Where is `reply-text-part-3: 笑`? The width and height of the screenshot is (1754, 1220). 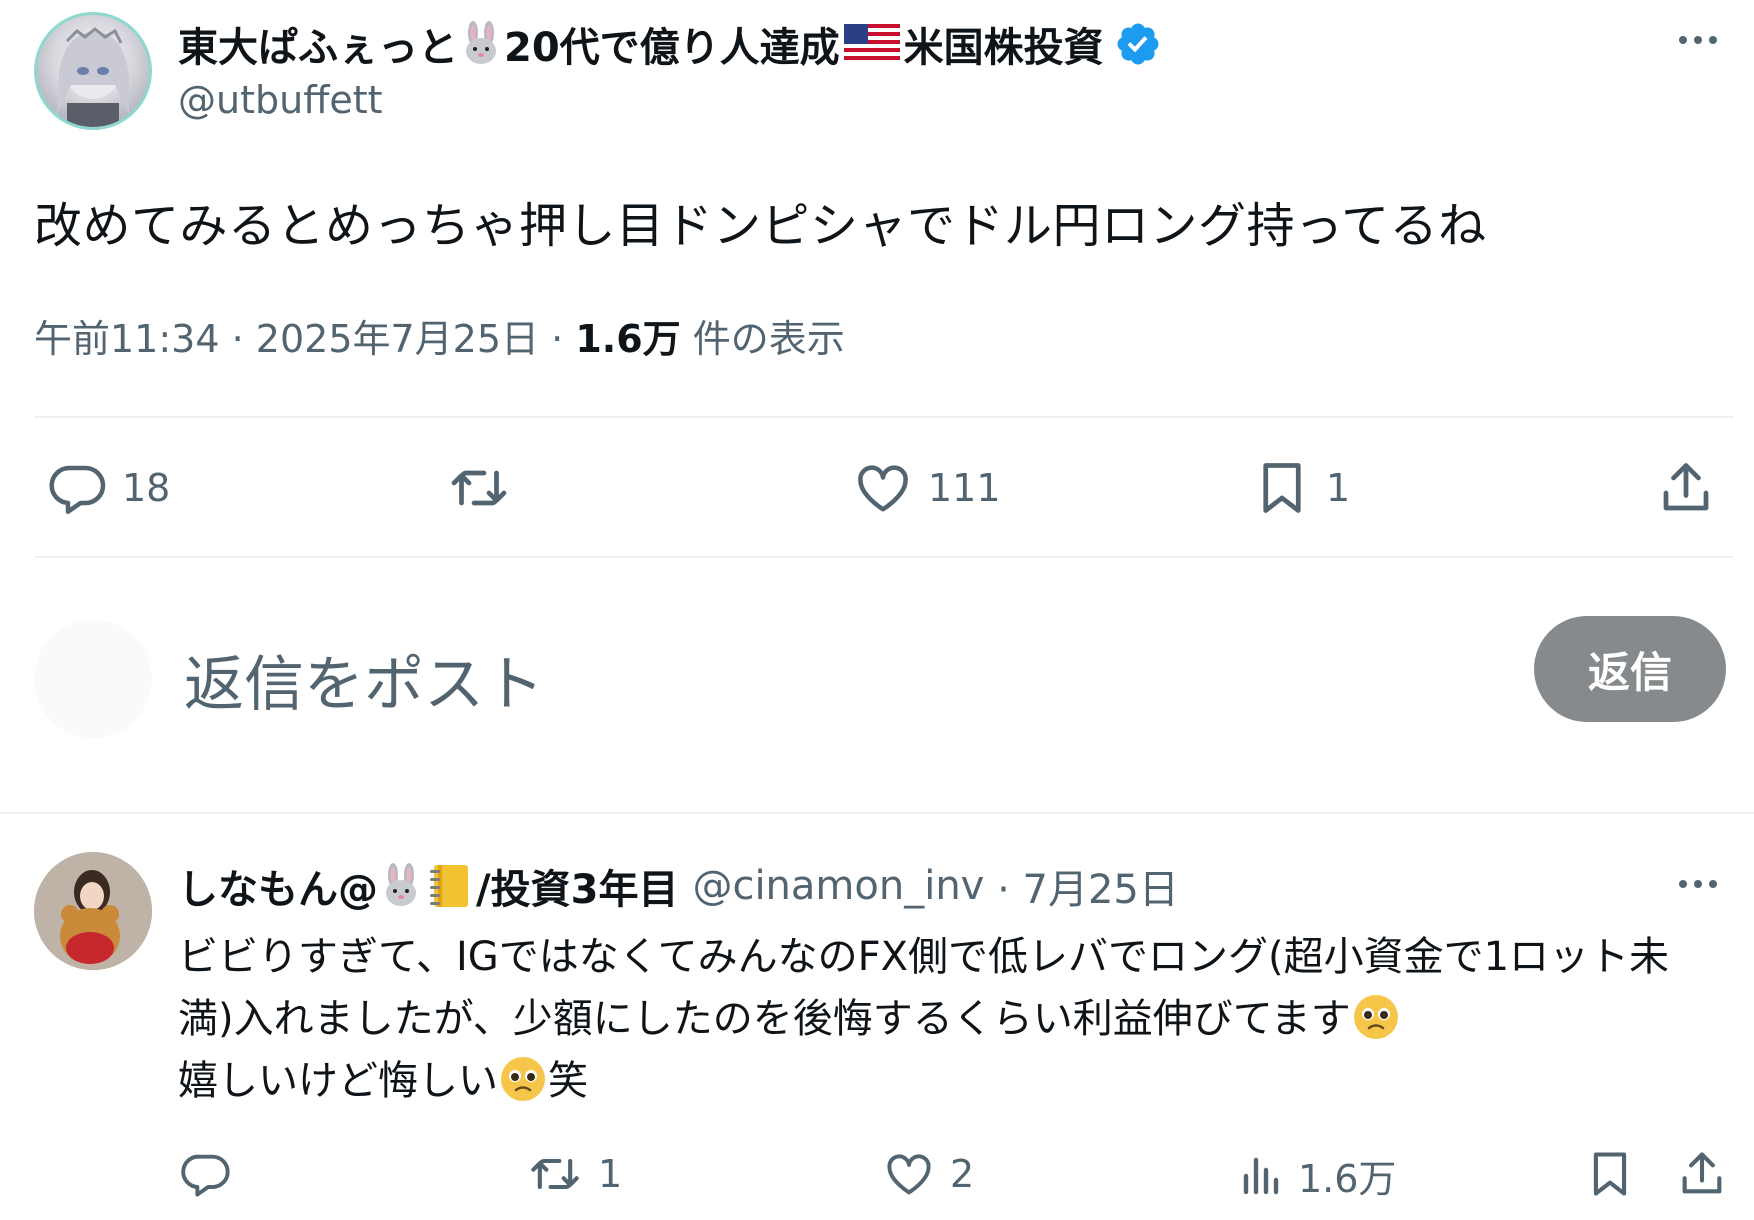 reply-text-part-3: 笑 is located at coordinates (568, 1081).